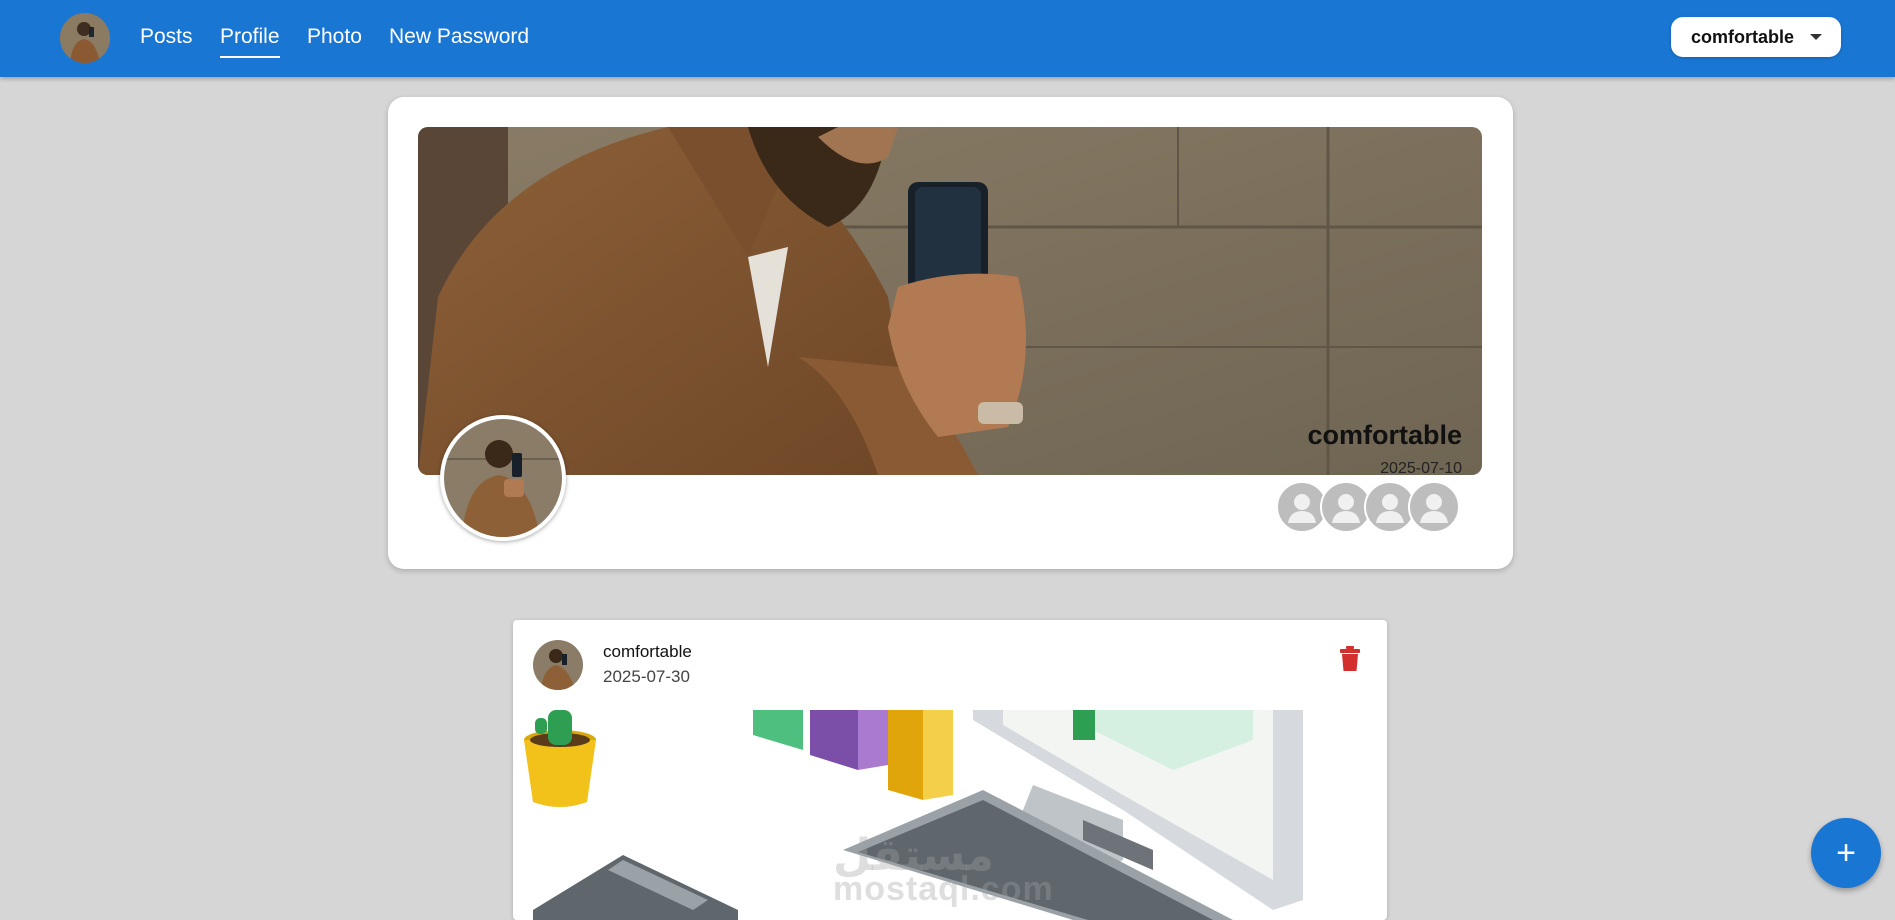 This screenshot has width=1895, height=920. Describe the element at coordinates (1434, 507) in the screenshot. I see `person-icon` at that location.